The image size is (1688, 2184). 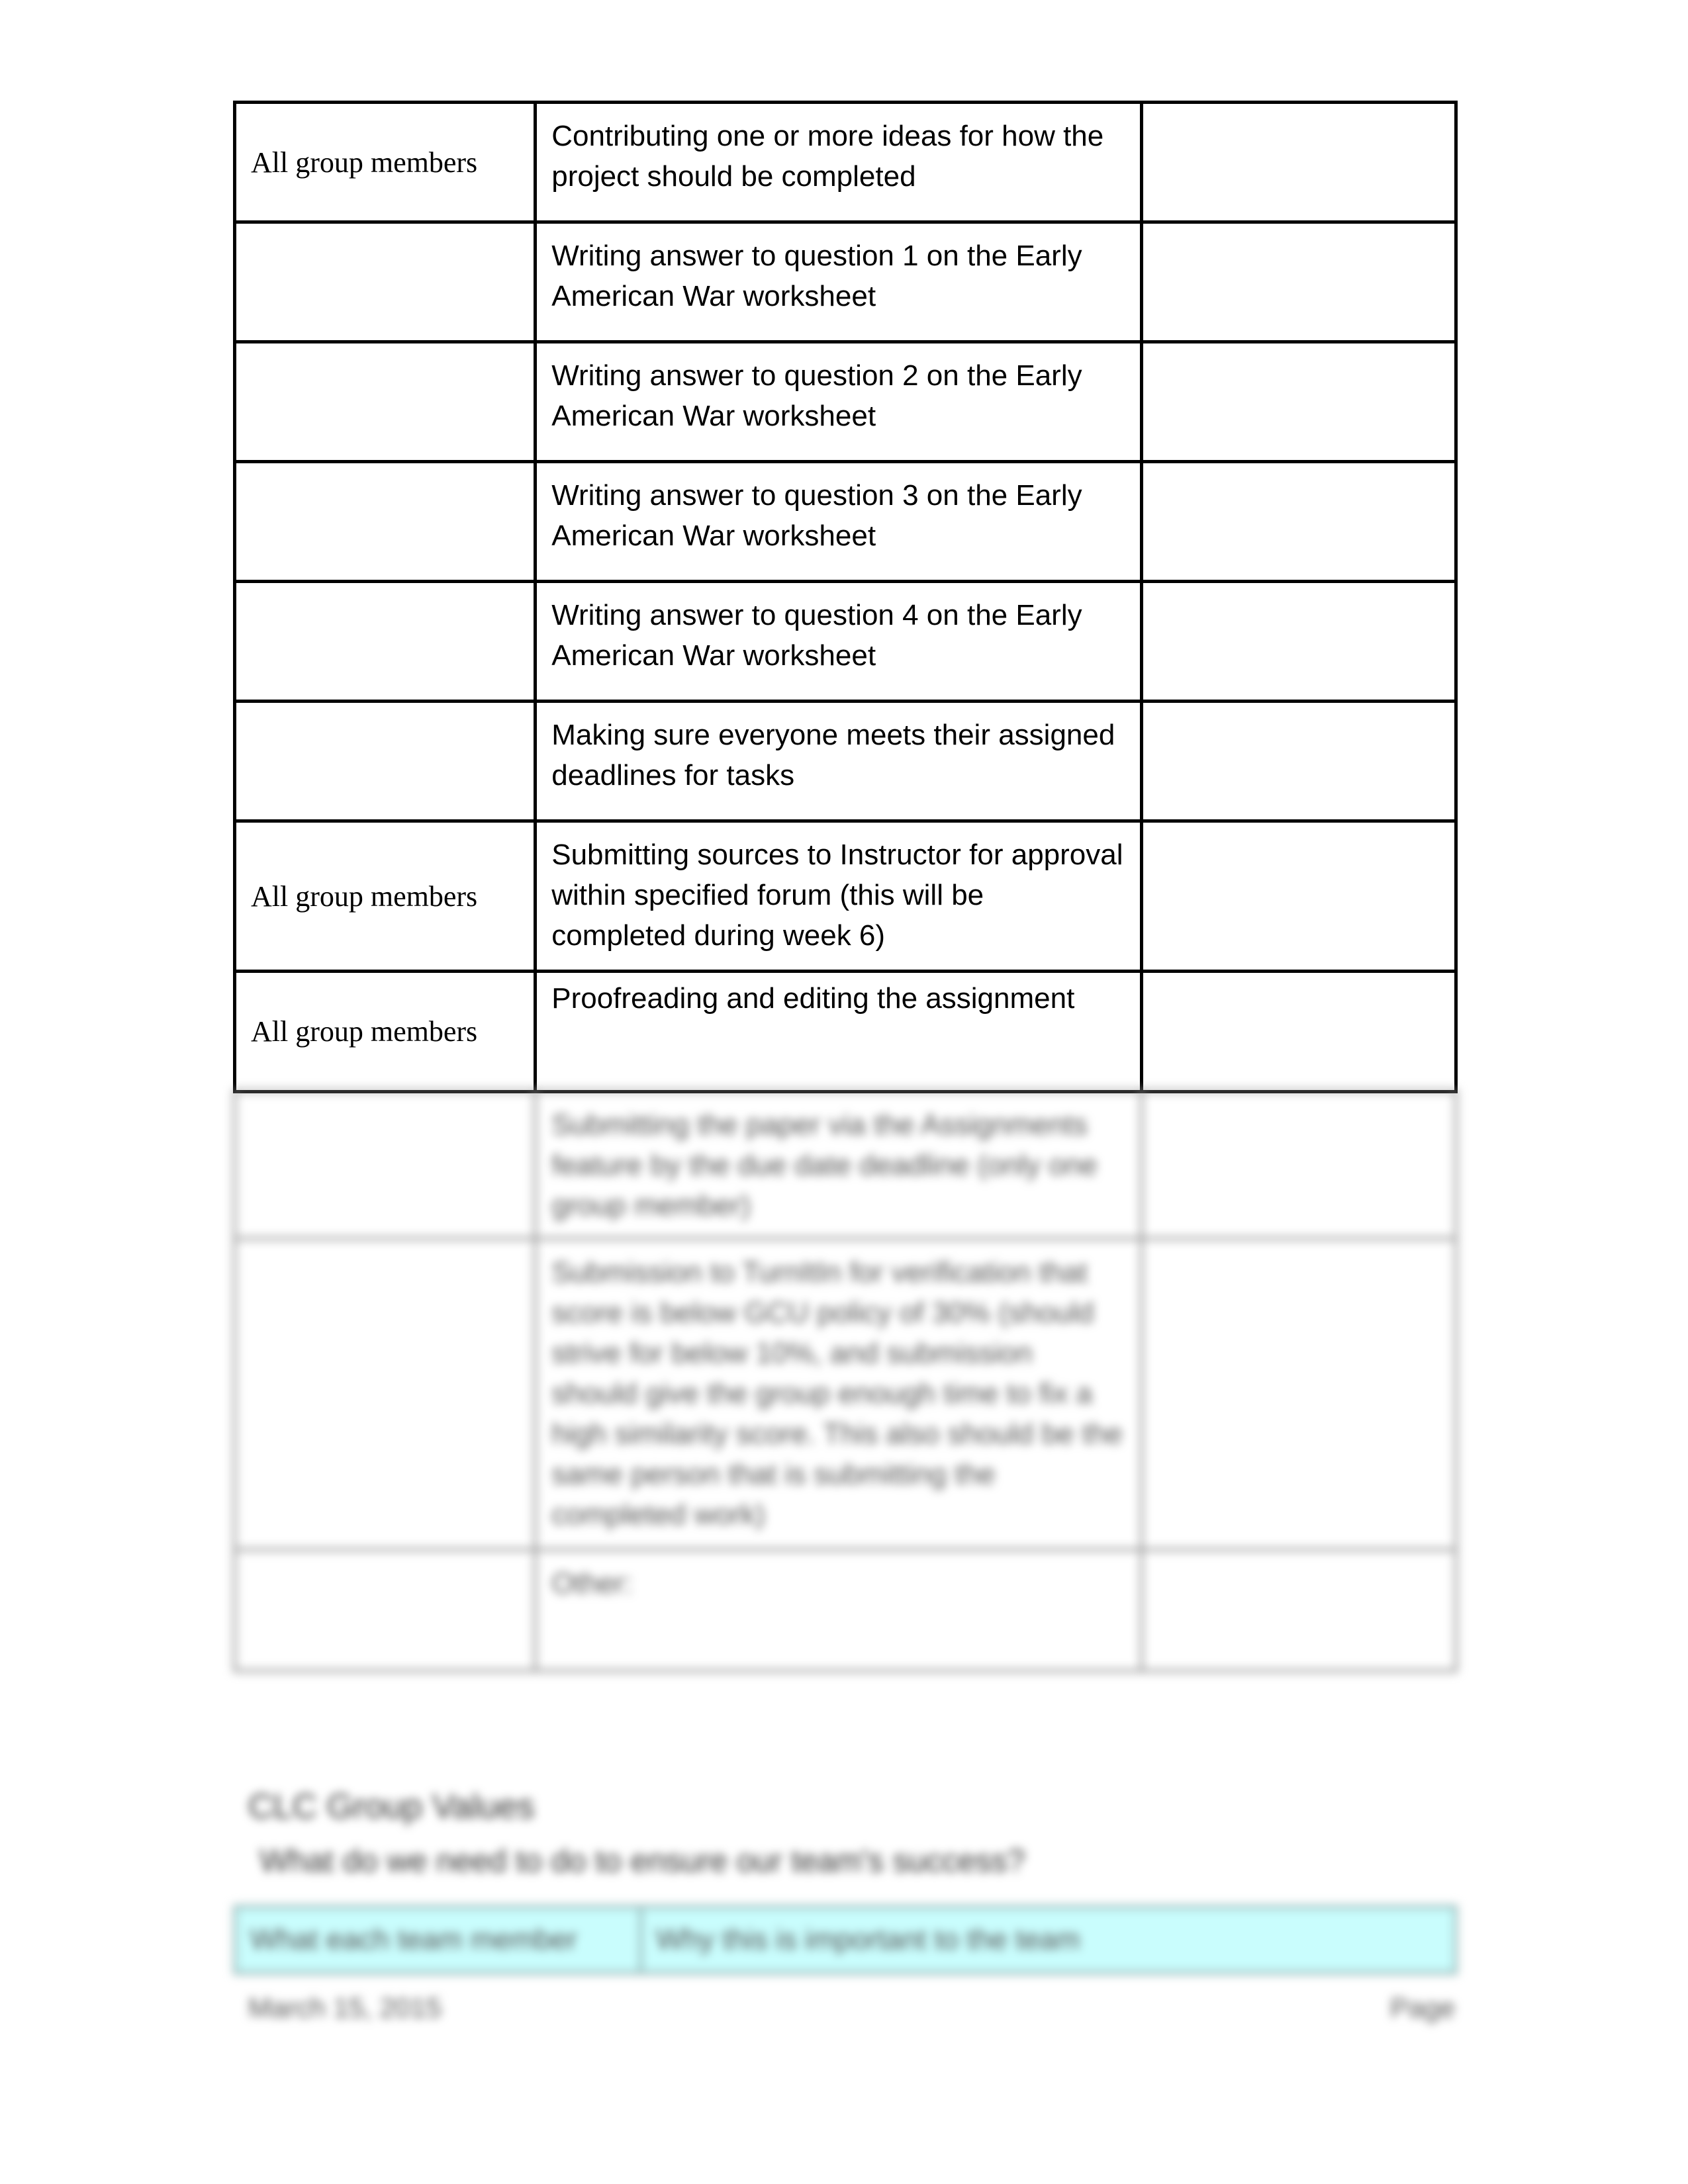 What do you see at coordinates (838, 1610) in the screenshot?
I see `task-cell: Other:` at bounding box center [838, 1610].